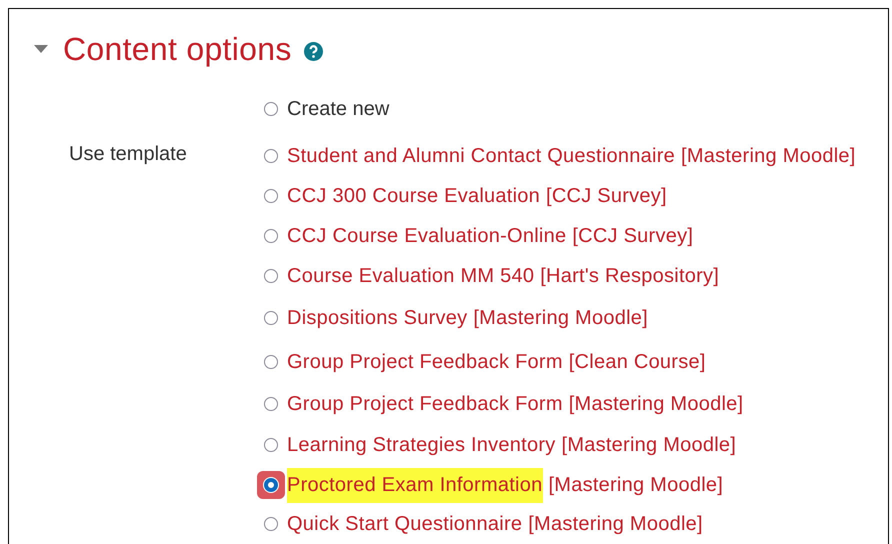  I want to click on caret-icon, so click(41, 49).